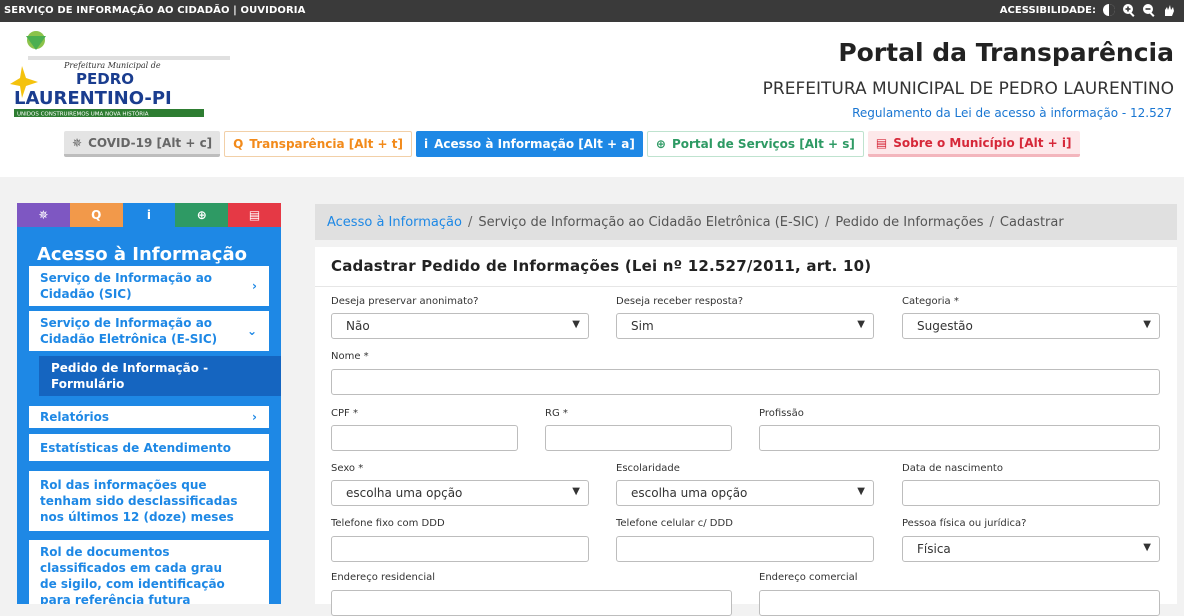 The height and width of the screenshot is (616, 1184). Describe the element at coordinates (142, 254) in the screenshot. I see `sidebar-title: Acesso à Informação` at that location.